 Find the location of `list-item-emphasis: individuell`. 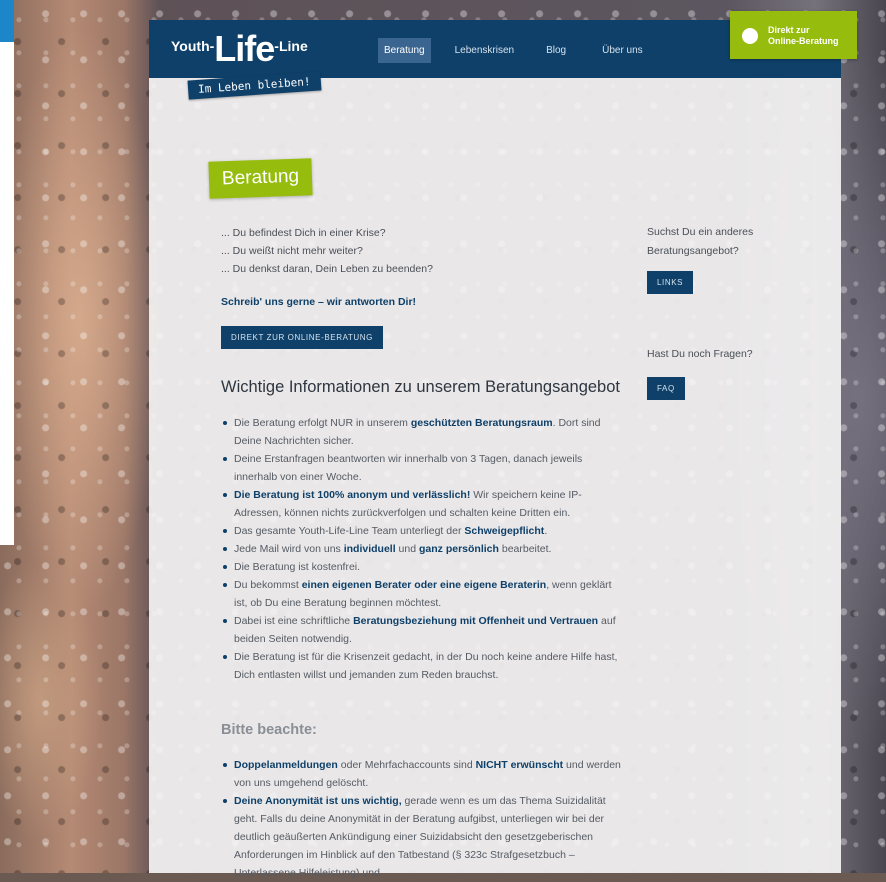

list-item-emphasis: individuell is located at coordinates (369, 549).